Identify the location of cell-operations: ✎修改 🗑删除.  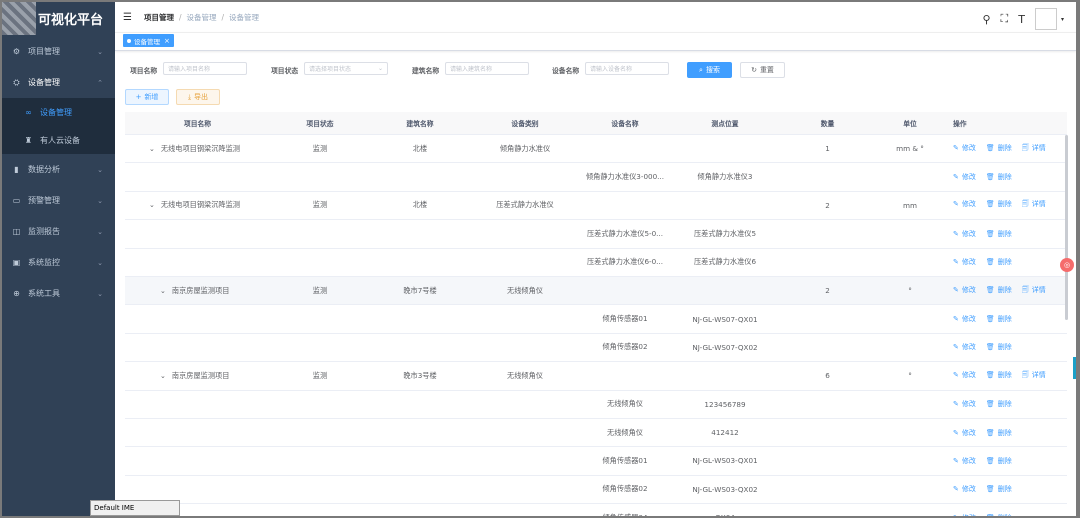
(1006, 404).